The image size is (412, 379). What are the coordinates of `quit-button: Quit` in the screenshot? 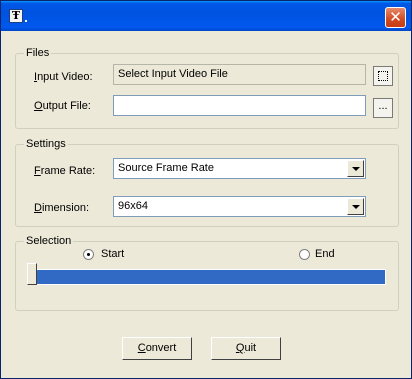 It's located at (246, 348).